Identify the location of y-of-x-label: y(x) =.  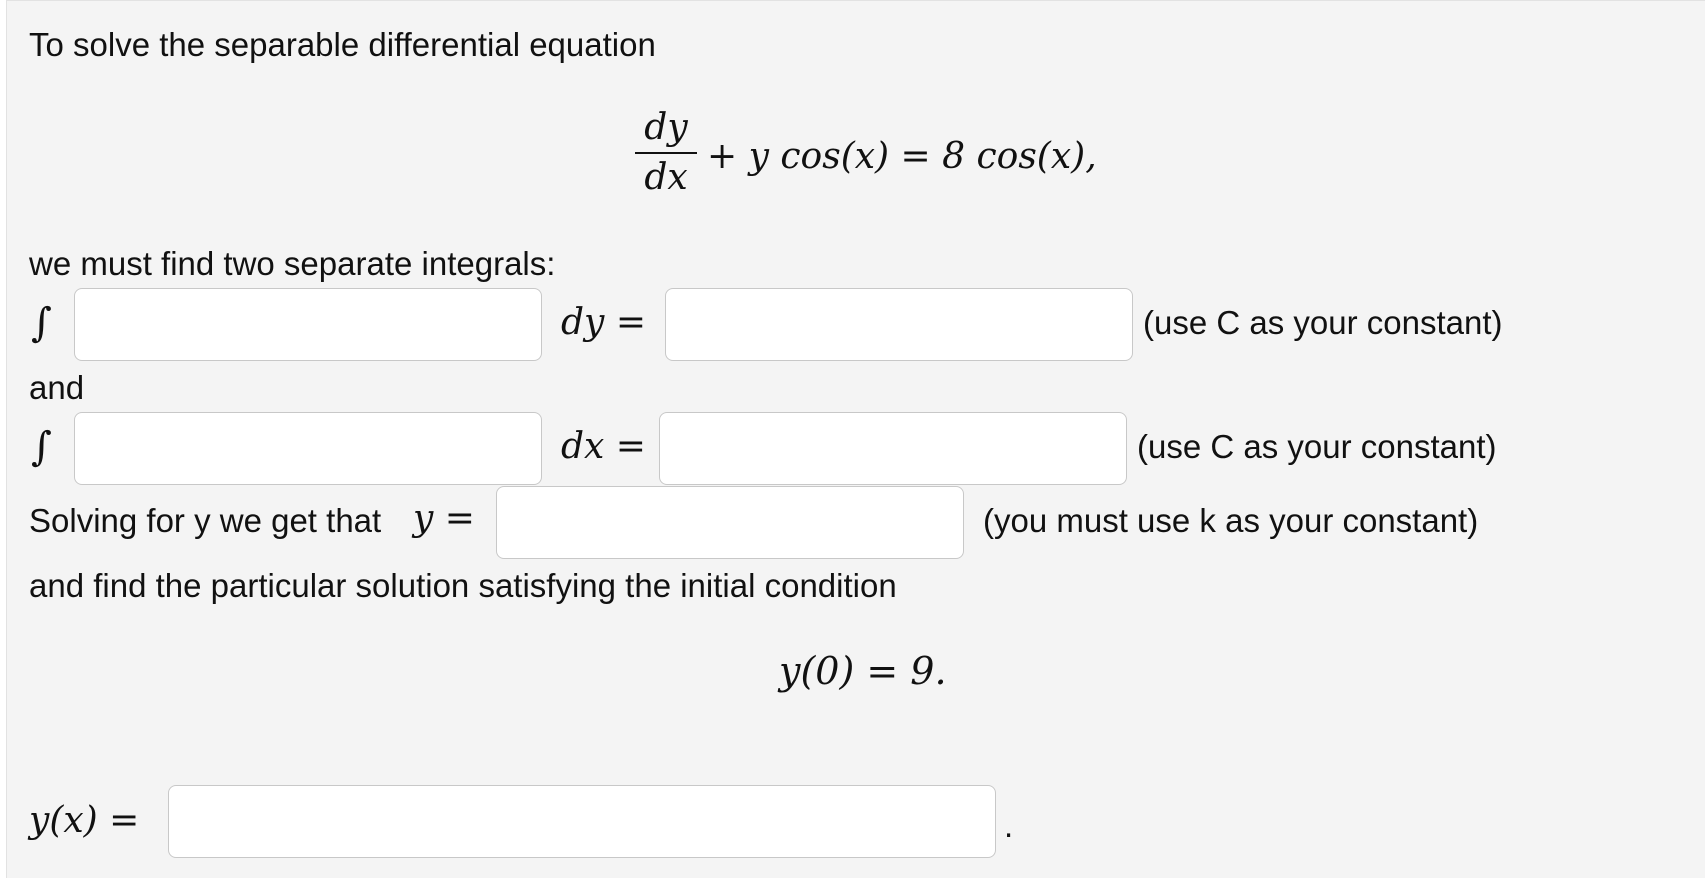
(84, 820).